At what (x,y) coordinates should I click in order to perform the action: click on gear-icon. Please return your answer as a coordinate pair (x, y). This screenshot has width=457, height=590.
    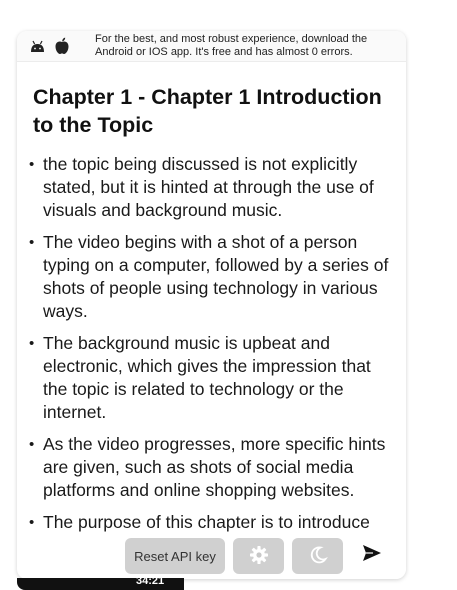
    Looking at the image, I should click on (259, 556).